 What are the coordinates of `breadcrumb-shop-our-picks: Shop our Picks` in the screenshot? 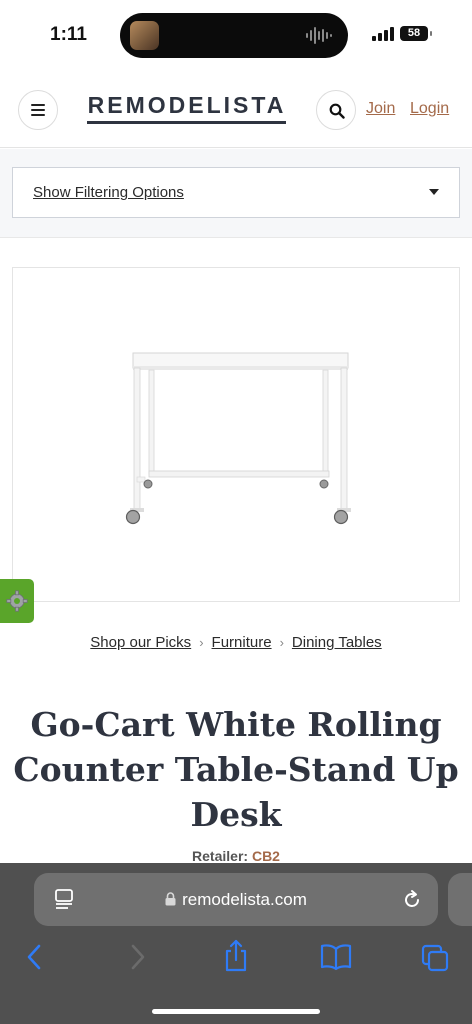 It's located at (140, 642).